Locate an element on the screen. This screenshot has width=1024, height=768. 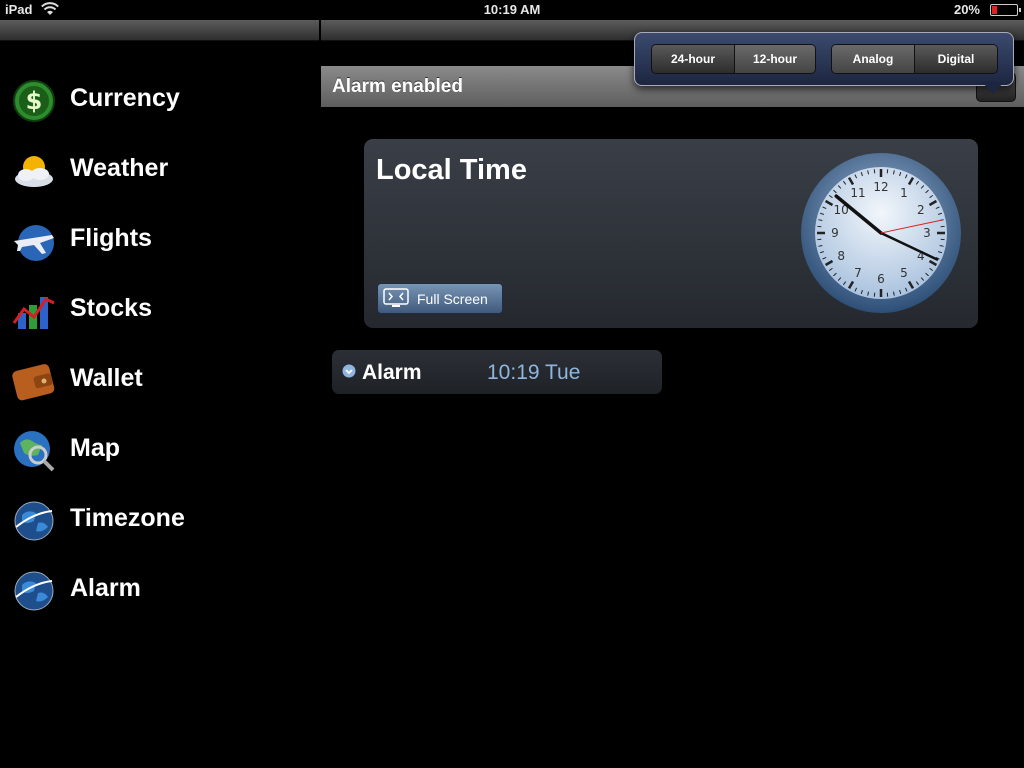
popover-arrow is located at coordinates (993, 88).